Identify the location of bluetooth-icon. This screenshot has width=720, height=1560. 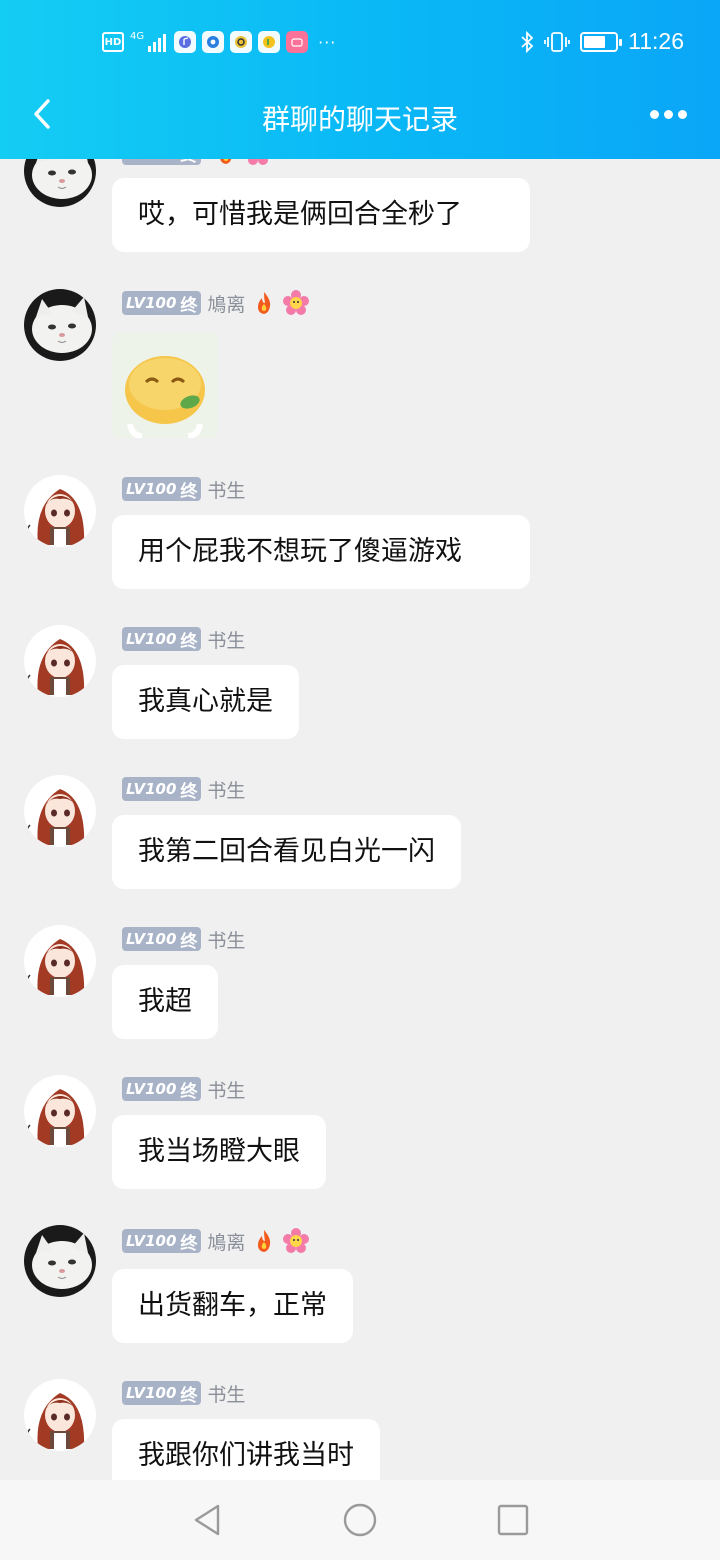
(527, 41).